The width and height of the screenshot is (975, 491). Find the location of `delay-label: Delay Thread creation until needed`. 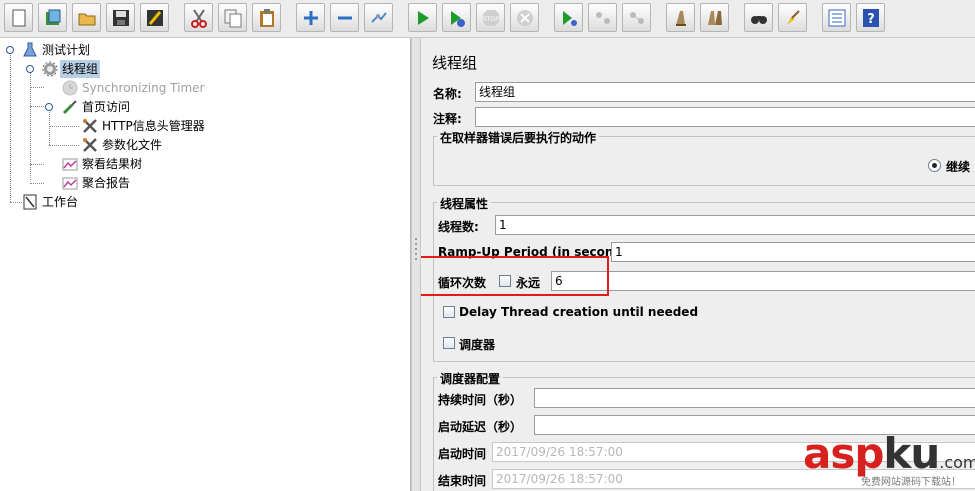

delay-label: Delay Thread creation until needed is located at coordinates (579, 312).